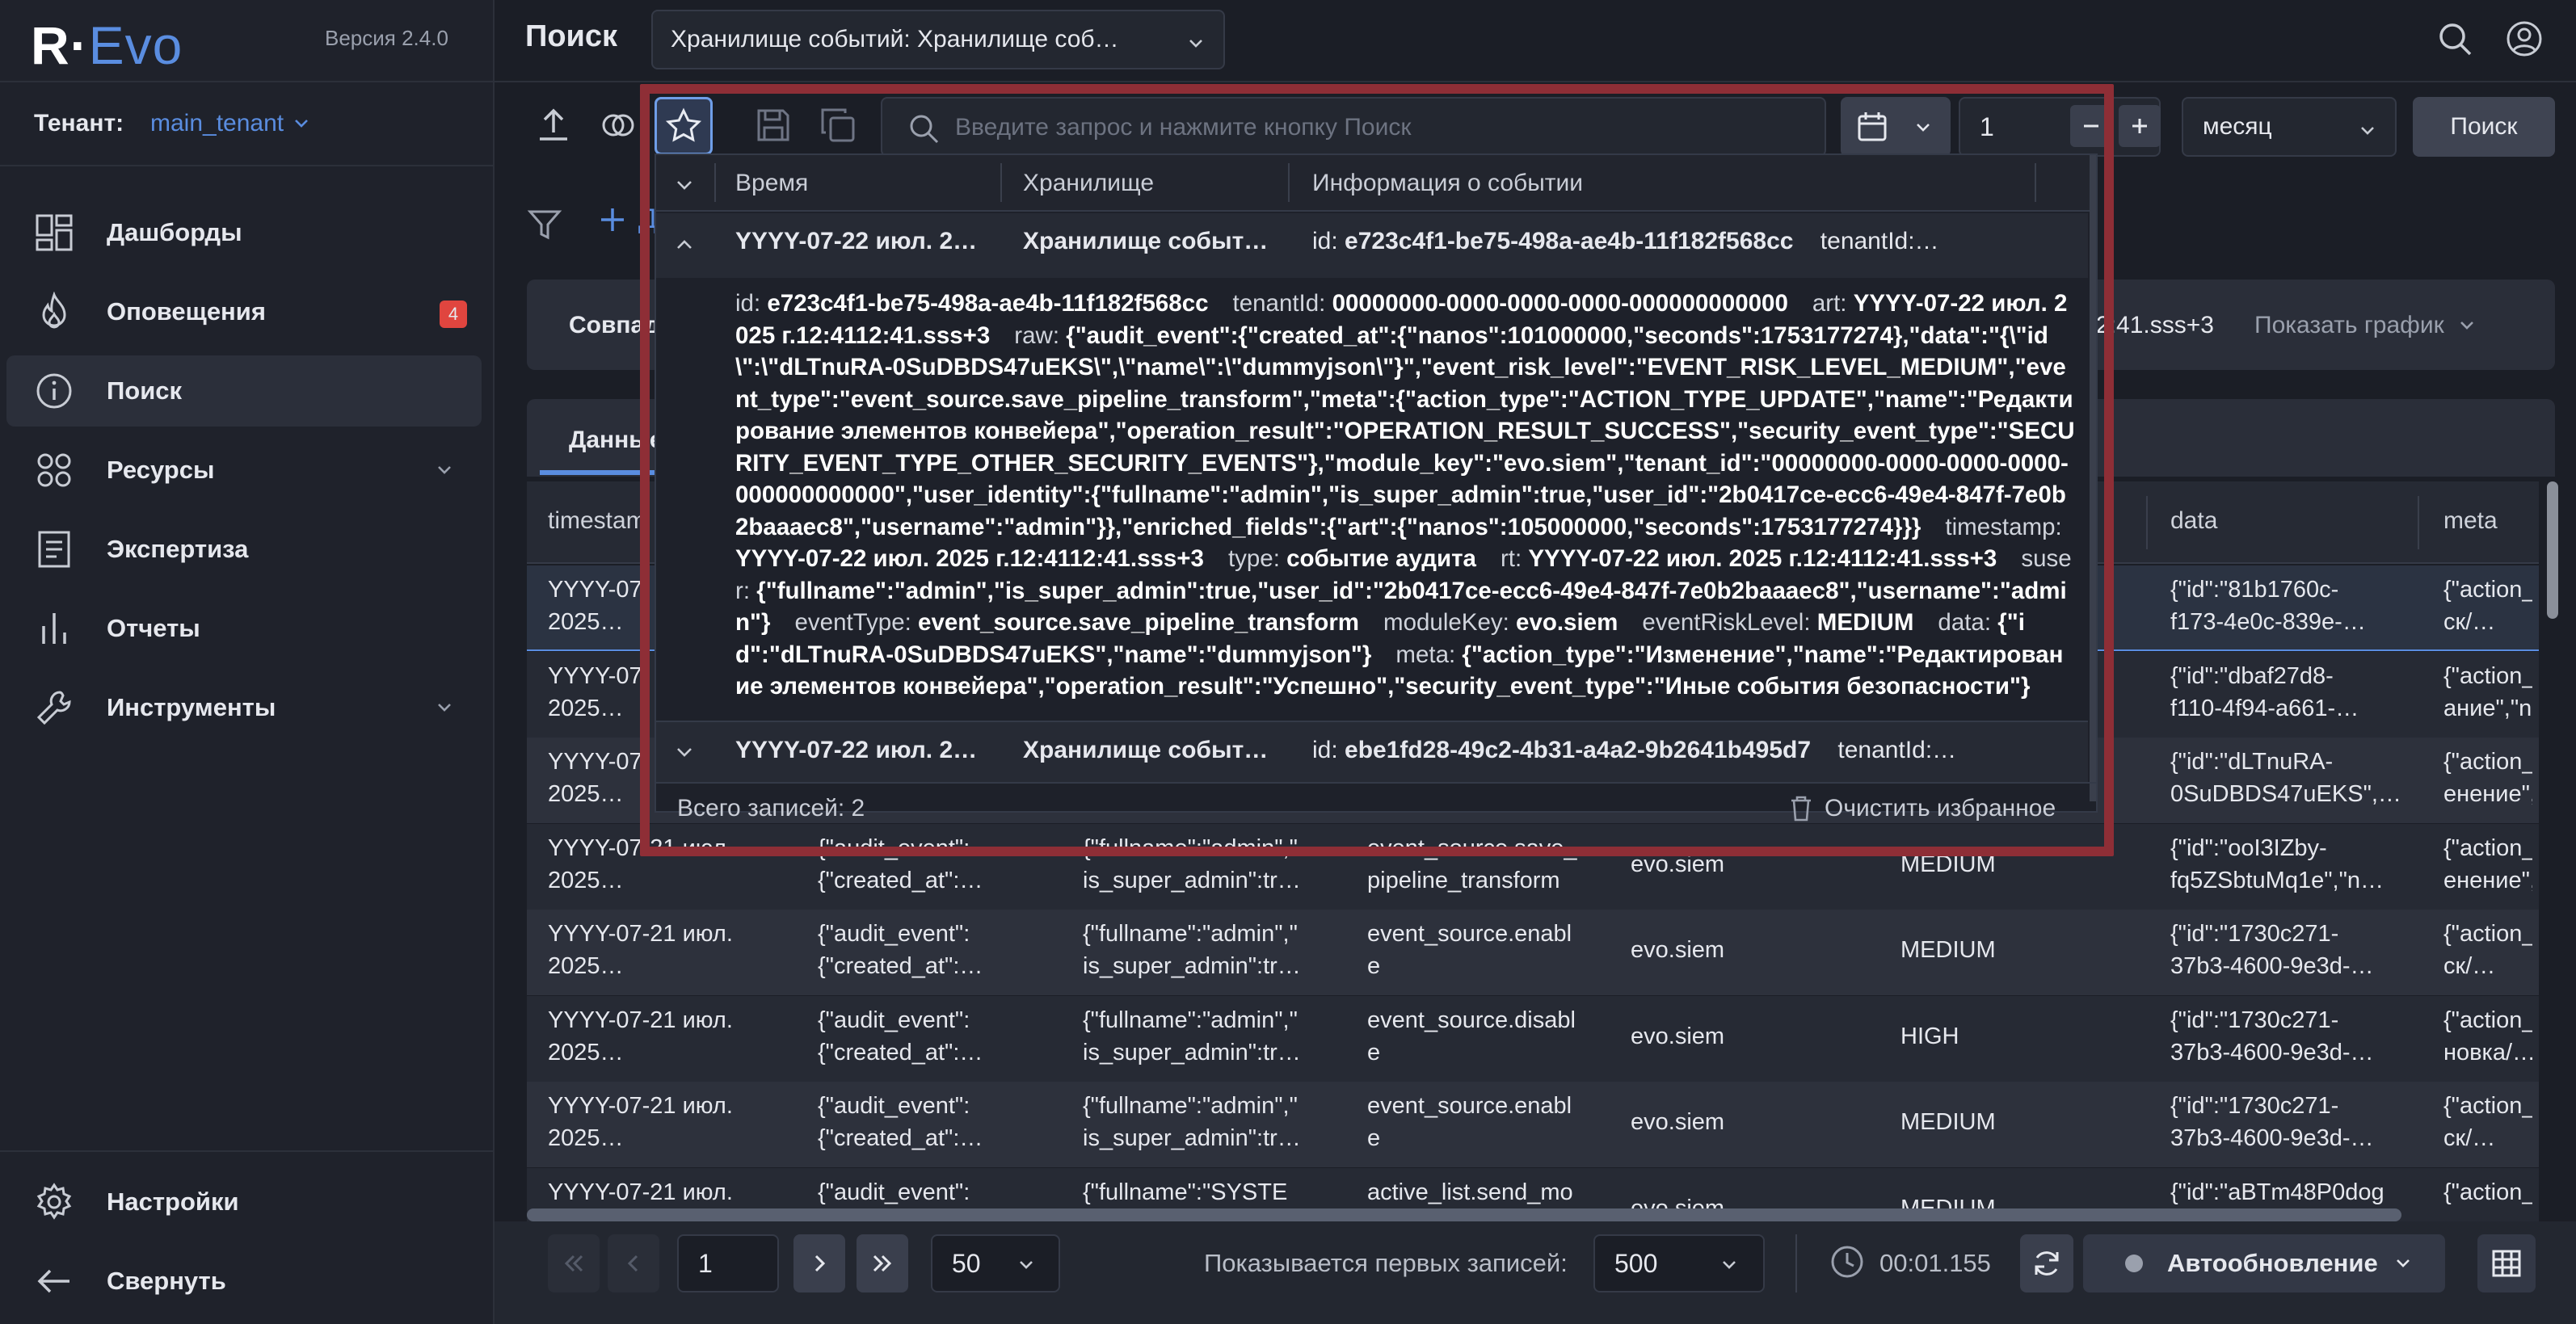 This screenshot has width=2576, height=1324. I want to click on chevron-right-icon, so click(820, 1263).